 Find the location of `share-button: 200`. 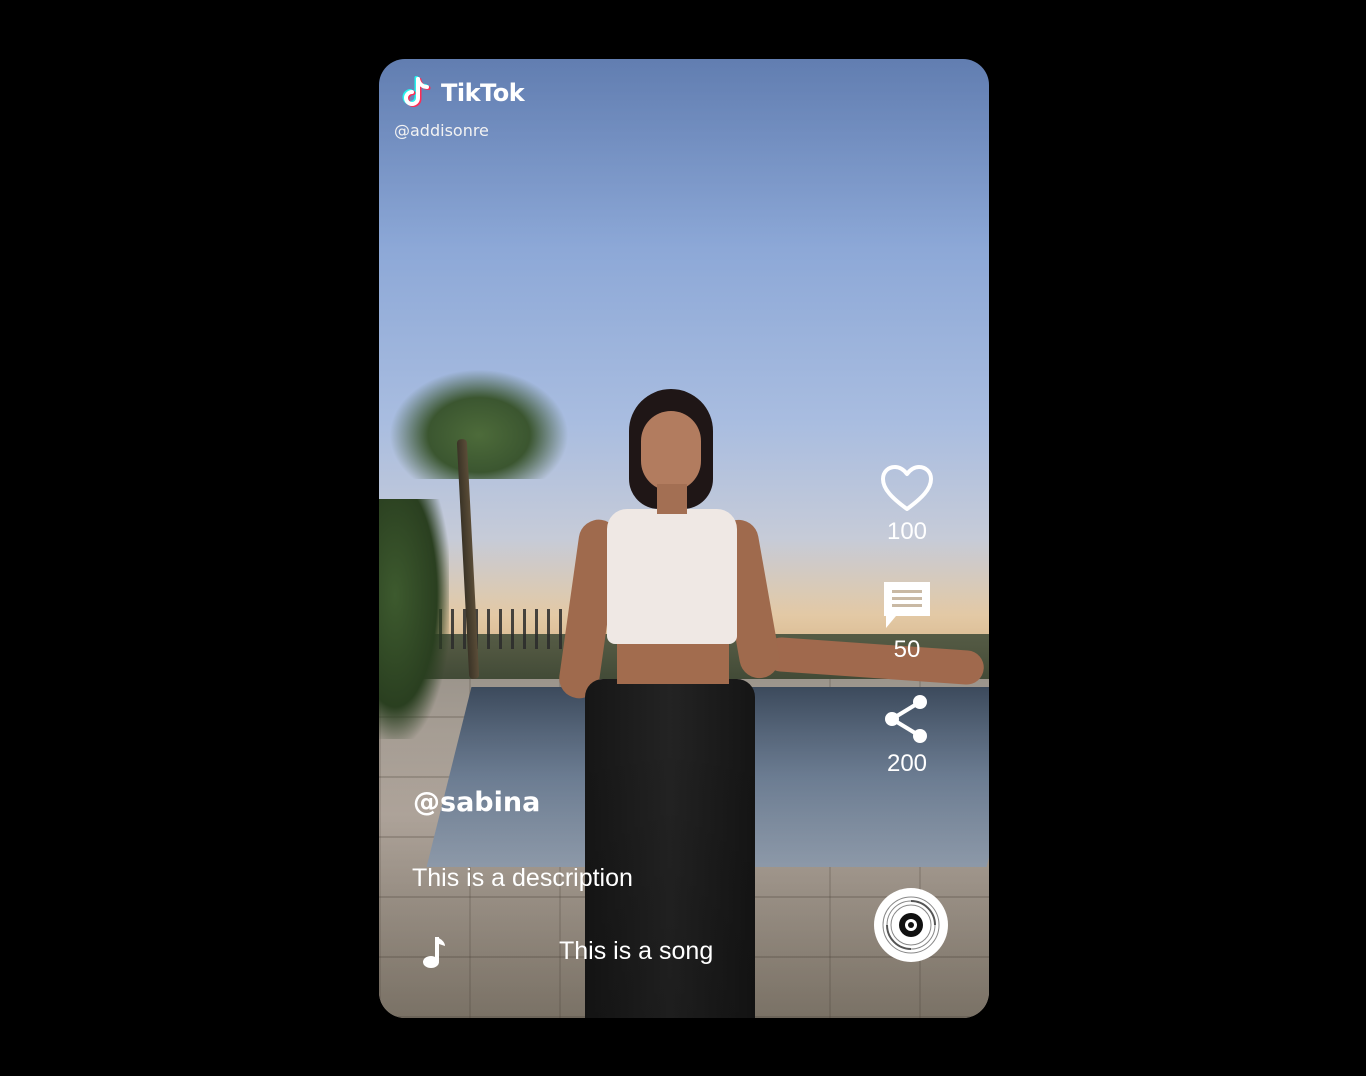

share-button: 200 is located at coordinates (907, 735).